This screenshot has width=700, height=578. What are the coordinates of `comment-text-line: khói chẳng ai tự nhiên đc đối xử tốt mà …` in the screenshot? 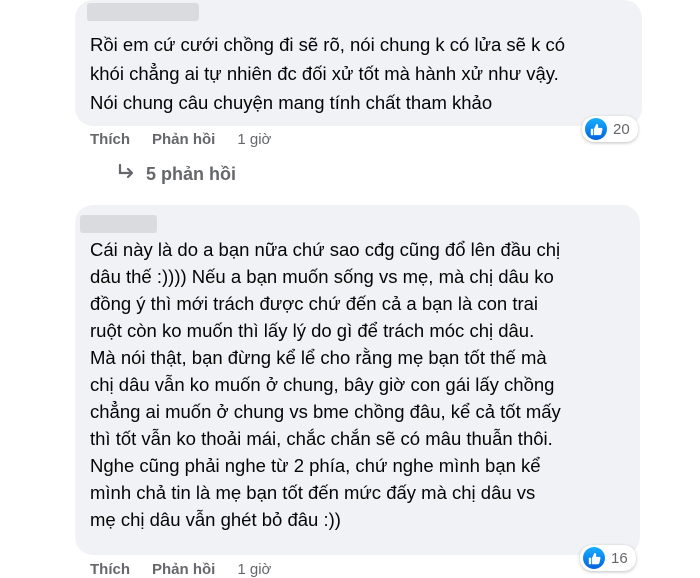 It's located at (324, 73).